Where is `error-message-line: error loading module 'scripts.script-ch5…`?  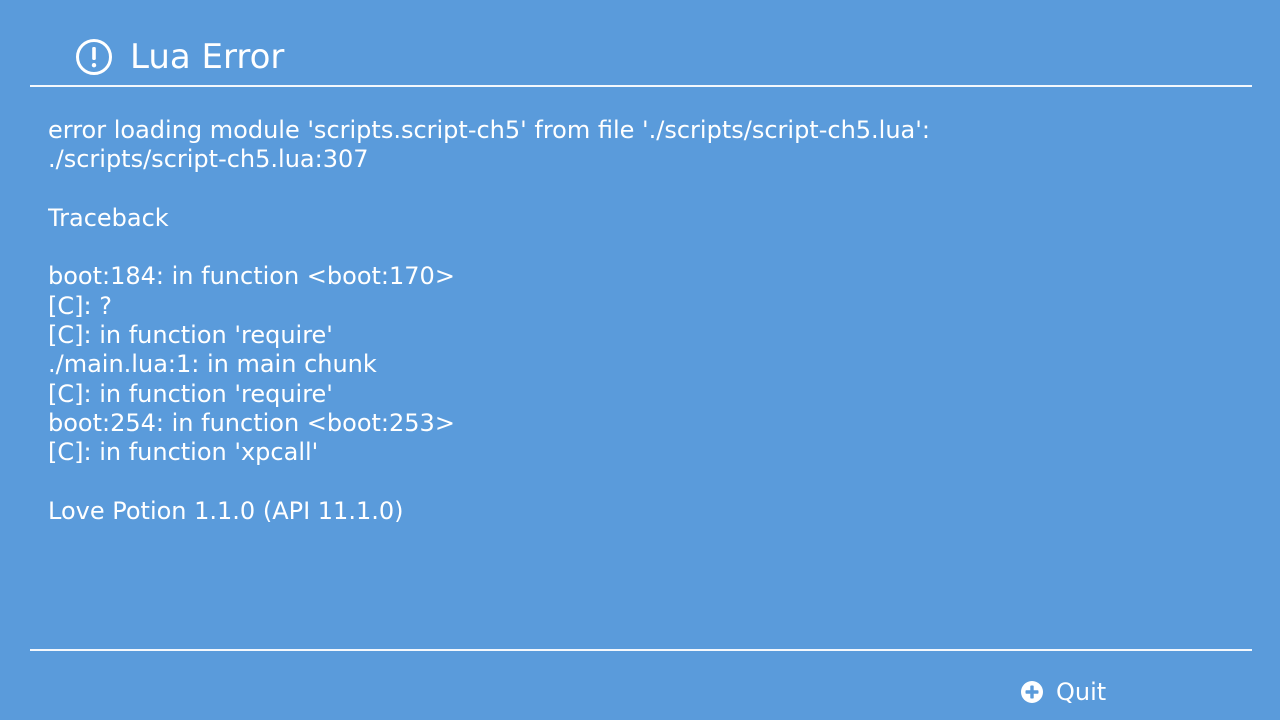 error-message-line: error loading module 'scripts.script-ch5… is located at coordinates (489, 130).